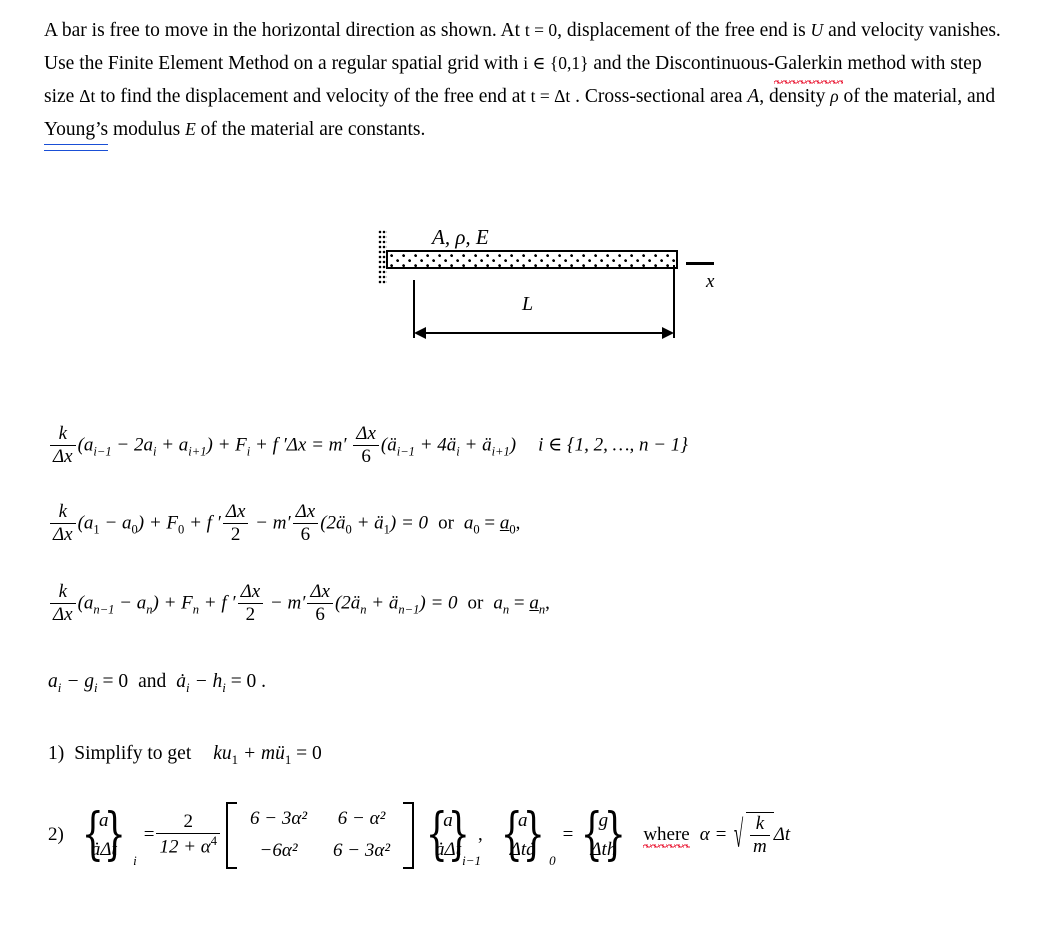  Describe the element at coordinates (115, 523) in the screenshot. I see `term-minus-a0: − a` at that location.